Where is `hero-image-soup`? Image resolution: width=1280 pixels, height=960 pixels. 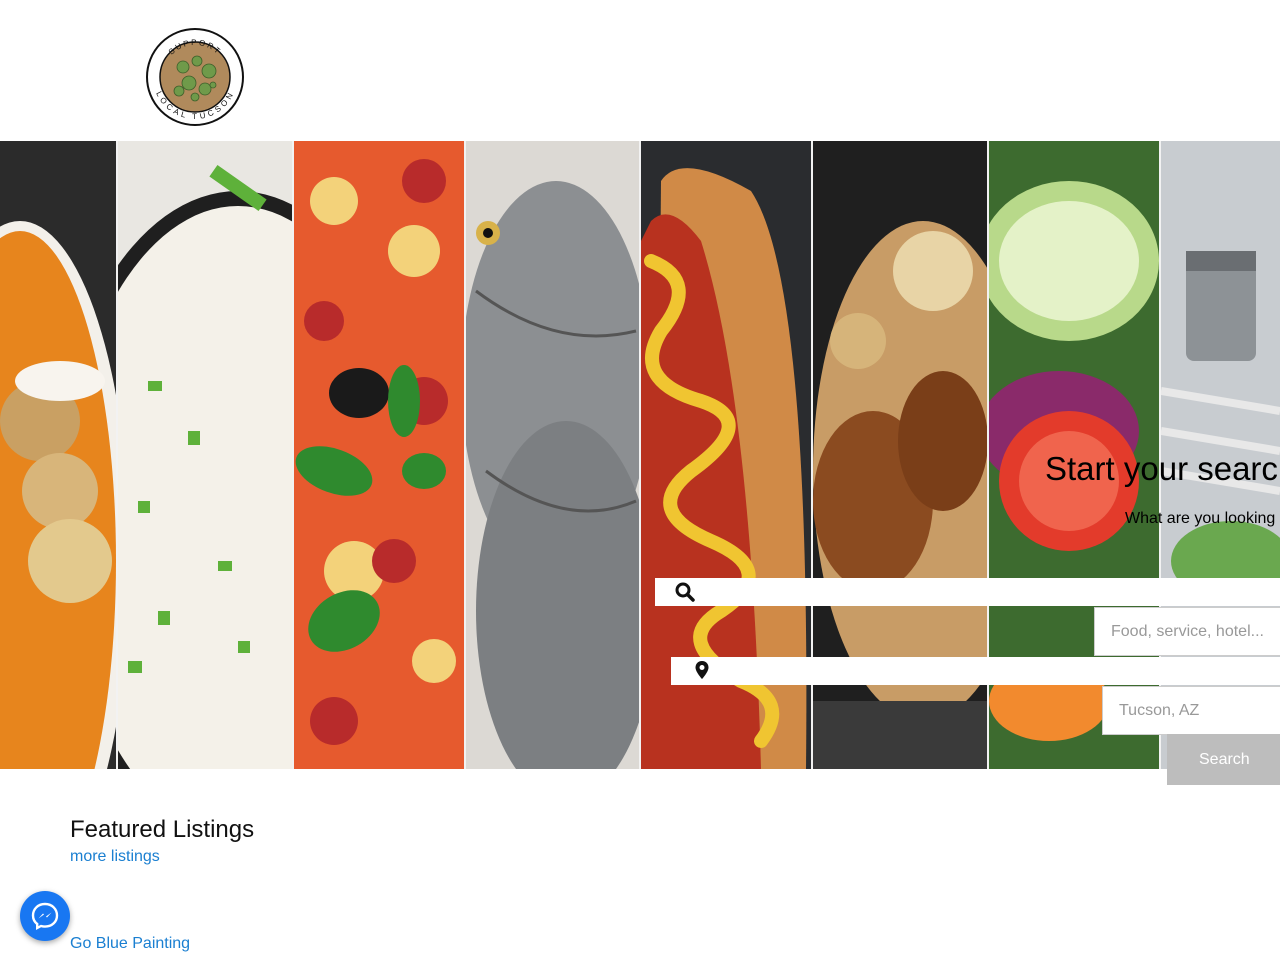 hero-image-soup is located at coordinates (58, 455).